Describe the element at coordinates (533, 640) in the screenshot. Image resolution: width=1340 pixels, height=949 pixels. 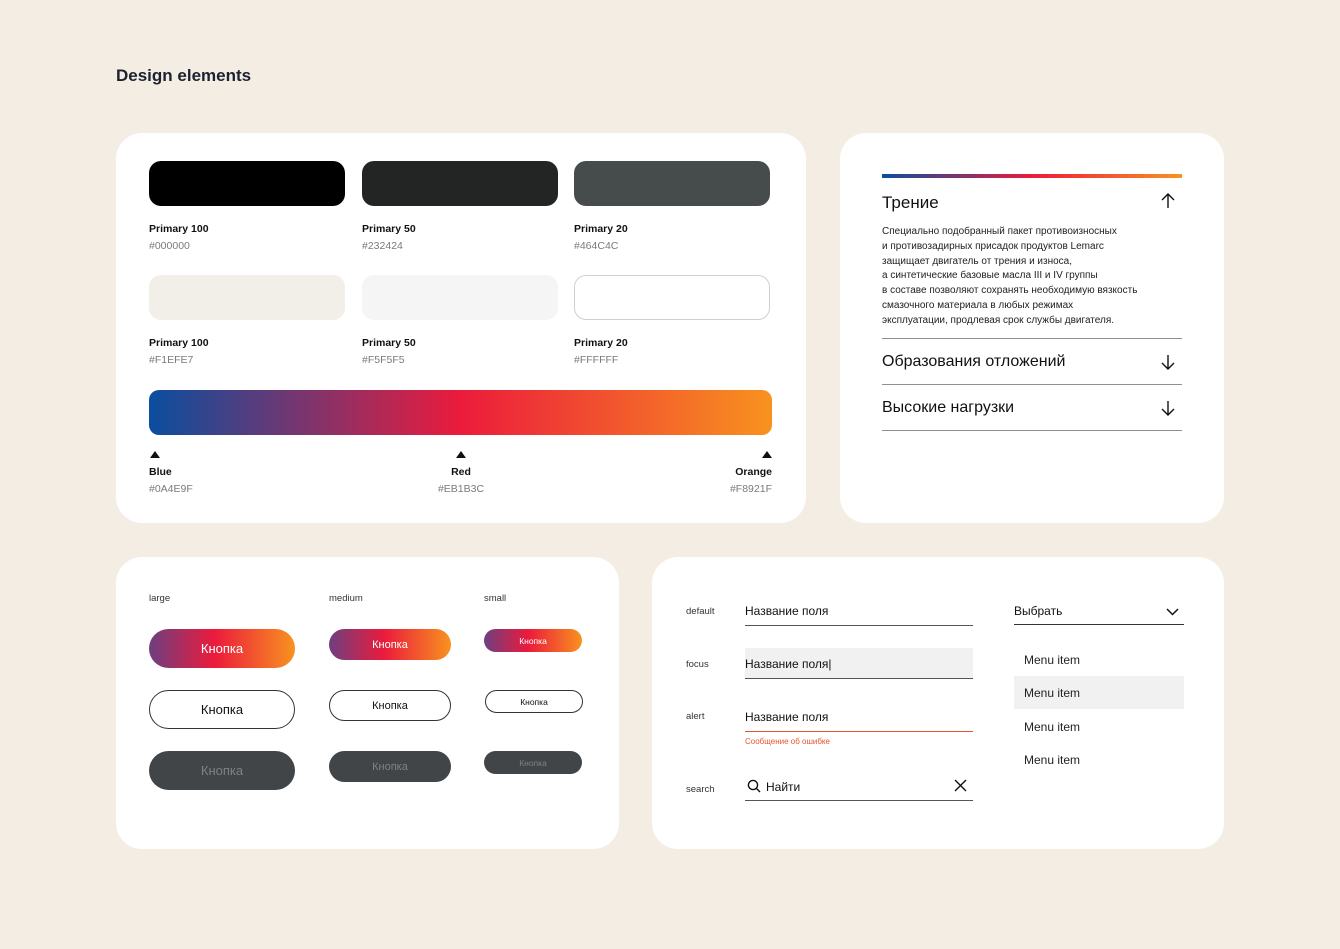
I see `primary-button-small: Кнопка` at that location.